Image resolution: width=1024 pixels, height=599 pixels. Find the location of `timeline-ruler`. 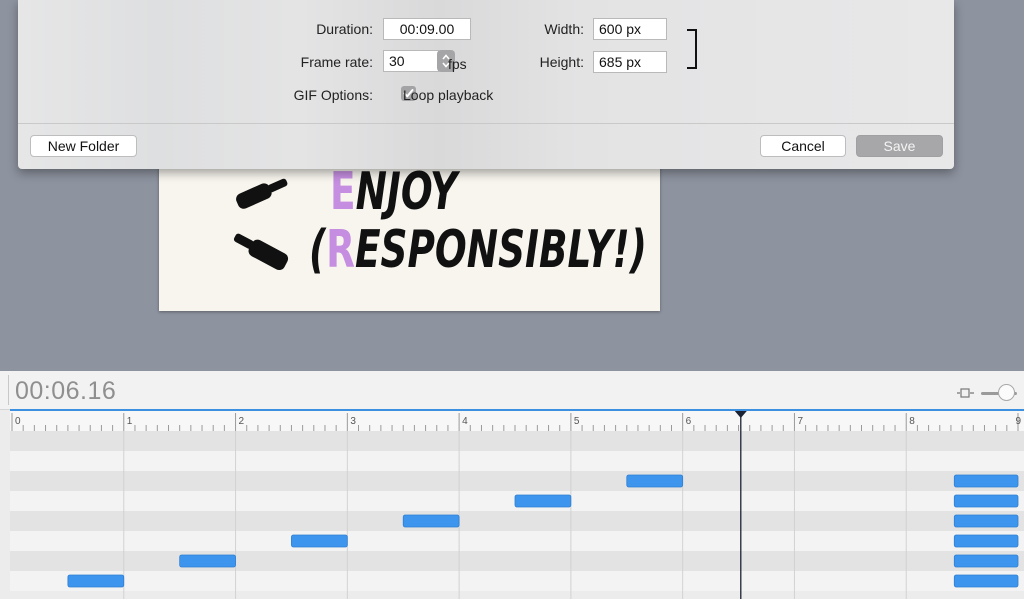

timeline-ruler is located at coordinates (517, 421).